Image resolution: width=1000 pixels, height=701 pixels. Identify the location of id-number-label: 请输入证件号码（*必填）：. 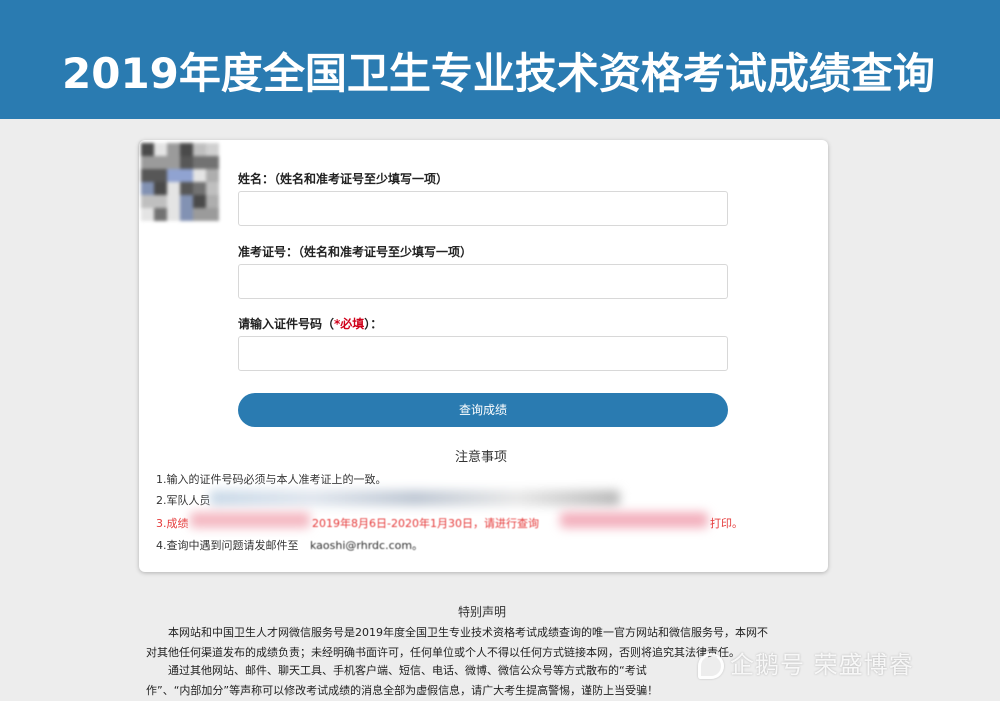
(310, 323).